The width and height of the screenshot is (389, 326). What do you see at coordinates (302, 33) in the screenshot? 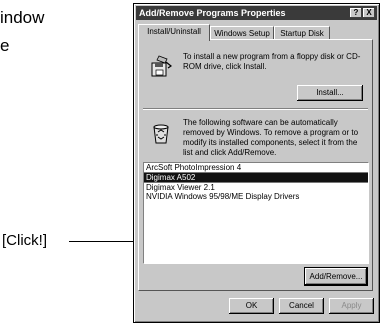
I see `tab-startup-disk: Startup Disk` at bounding box center [302, 33].